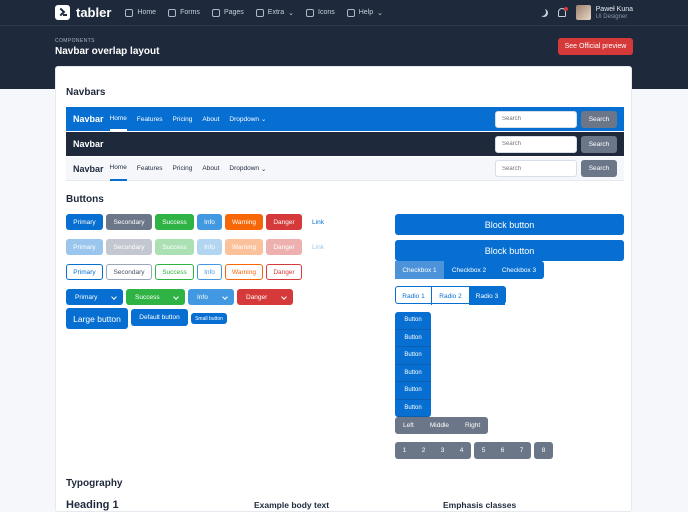  Describe the element at coordinates (84, 222) in the screenshot. I see `primary-button: Primary` at that location.